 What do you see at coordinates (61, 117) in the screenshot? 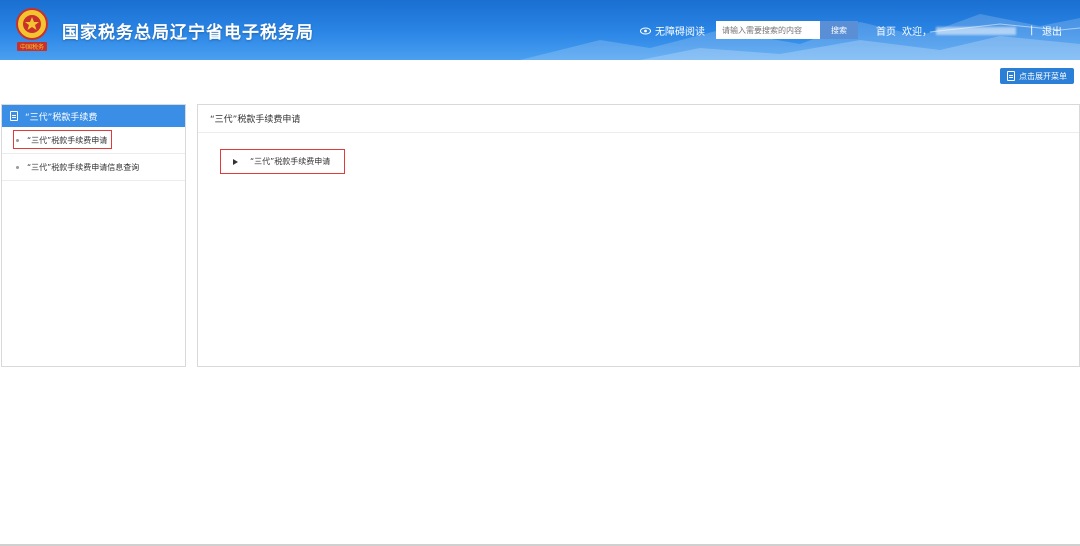
I see `sidebar-title: “三代”税款手续费` at bounding box center [61, 117].